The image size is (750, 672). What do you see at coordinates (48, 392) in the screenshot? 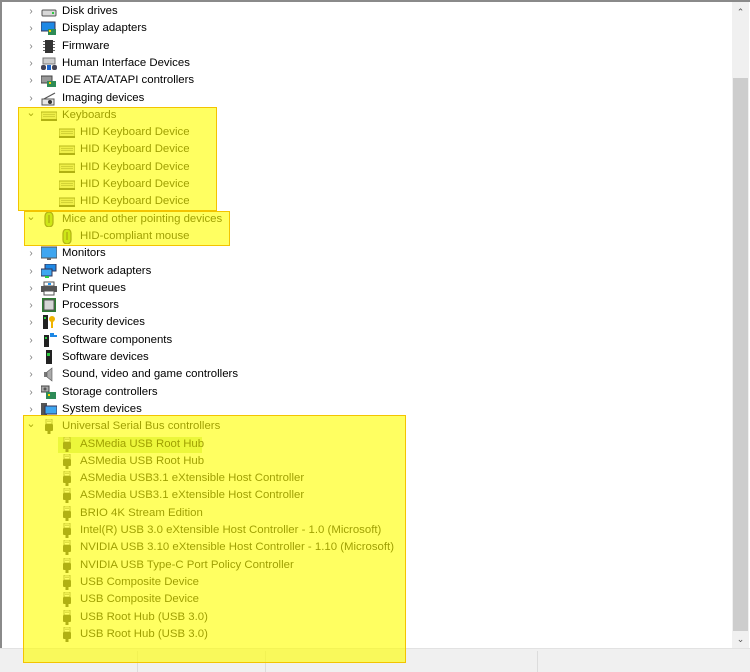
I see `storage-controller-icon` at bounding box center [48, 392].